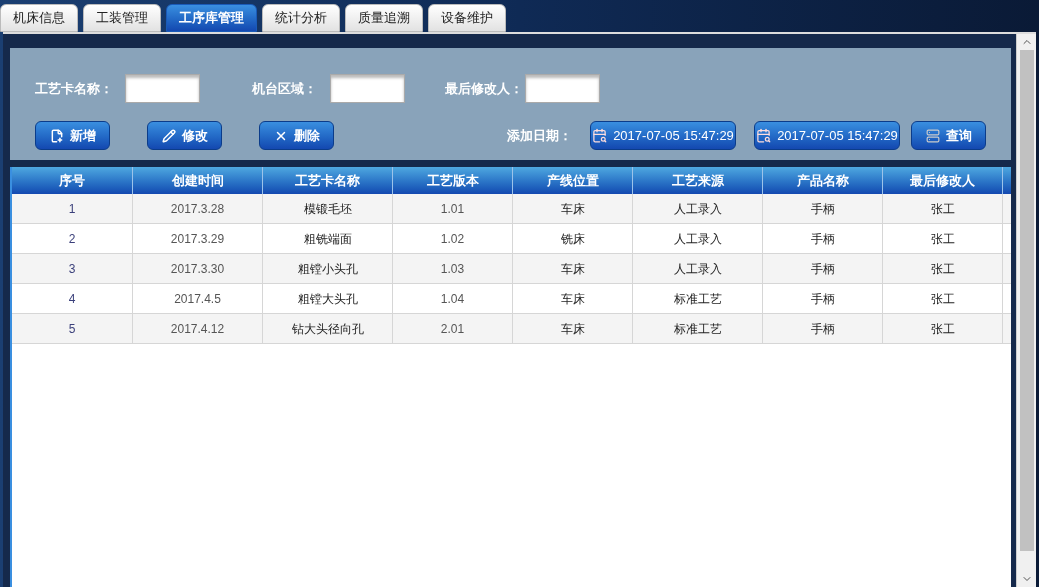  What do you see at coordinates (72, 328) in the screenshot?
I see `table-cell: 5` at bounding box center [72, 328].